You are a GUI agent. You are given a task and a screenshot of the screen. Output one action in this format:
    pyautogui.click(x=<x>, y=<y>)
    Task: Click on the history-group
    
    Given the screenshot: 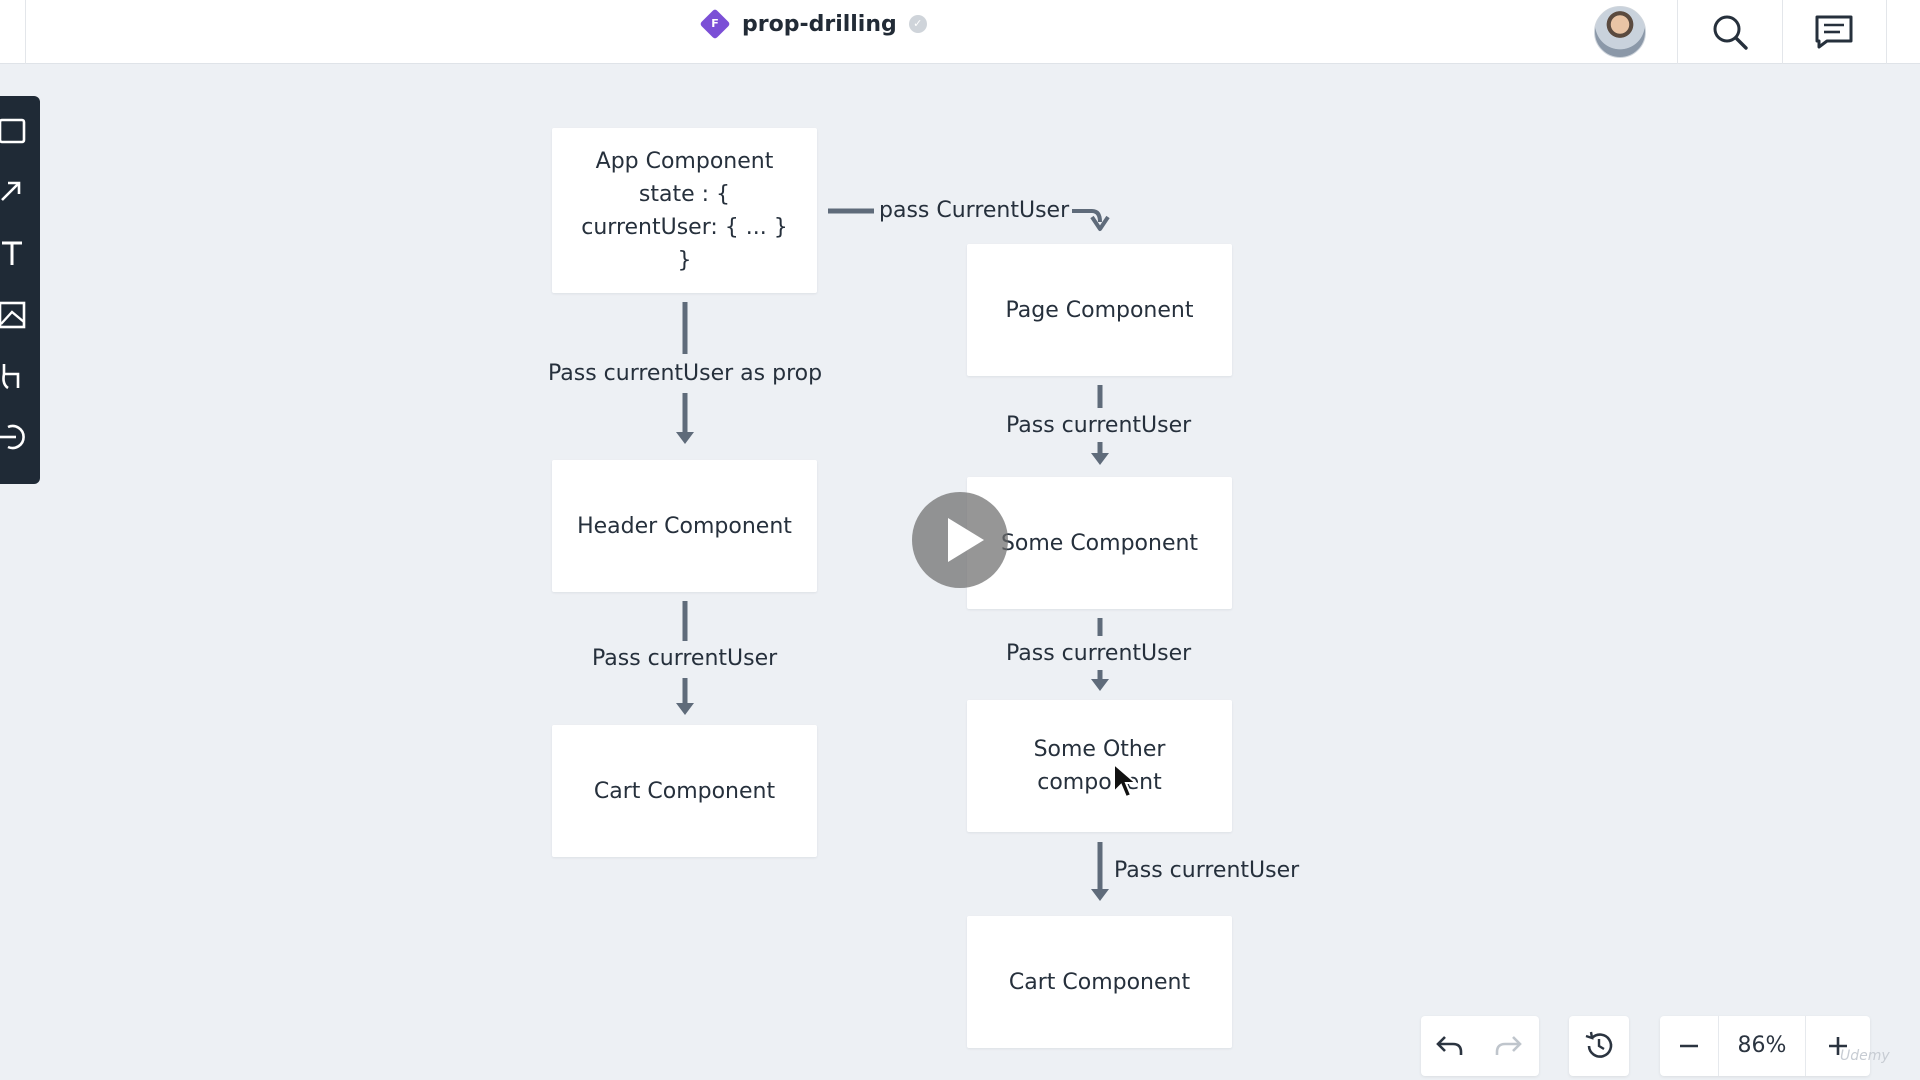 What is the action you would take?
    pyautogui.click(x=1599, y=1046)
    